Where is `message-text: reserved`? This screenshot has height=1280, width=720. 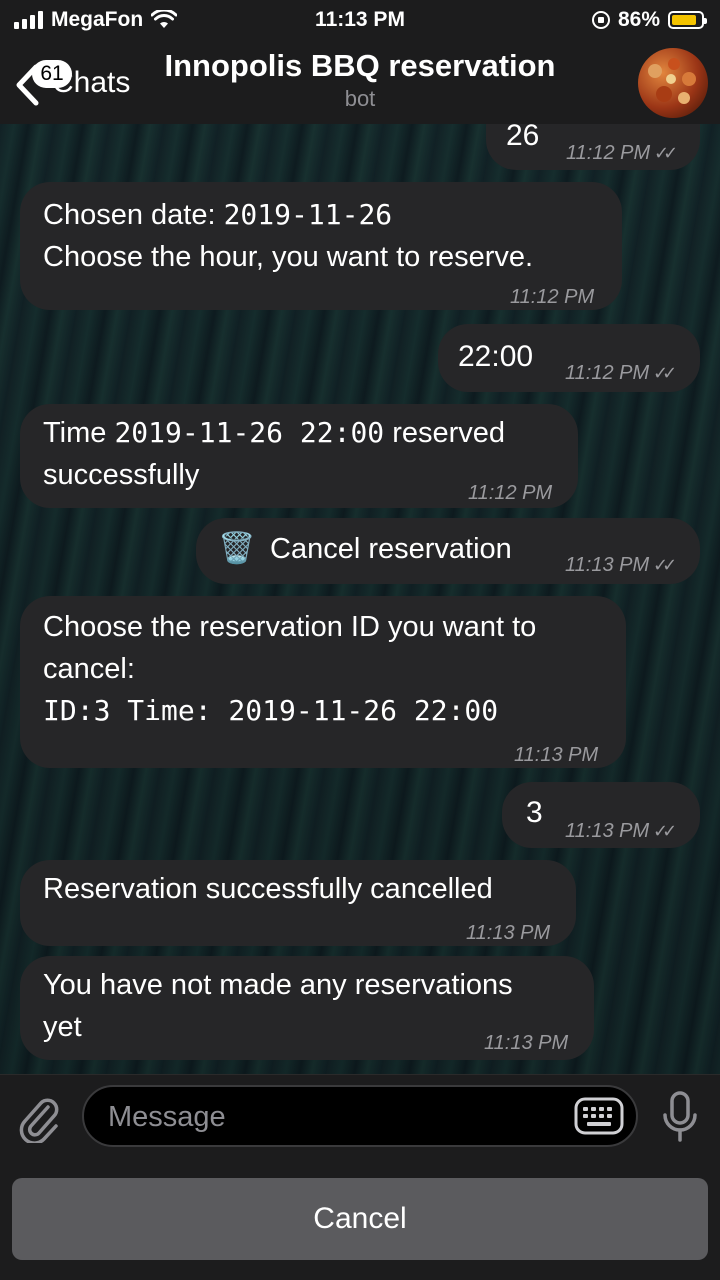
message-text: reserved is located at coordinates (445, 433).